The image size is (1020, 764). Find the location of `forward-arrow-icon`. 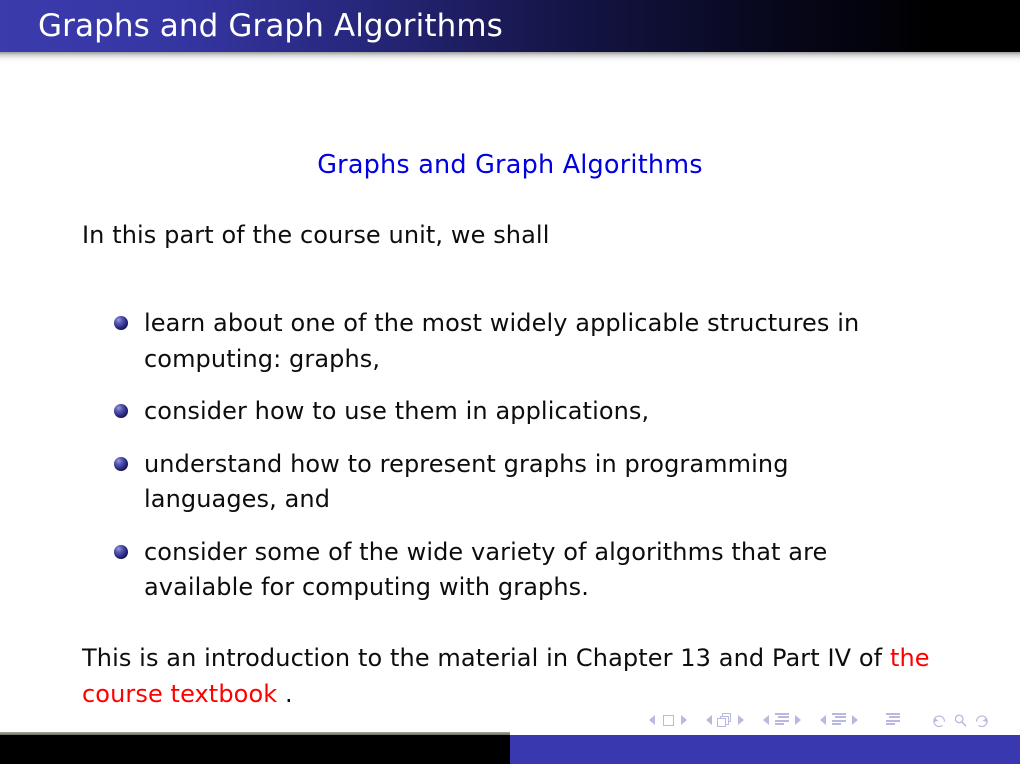

forward-arrow-icon is located at coordinates (981, 720).